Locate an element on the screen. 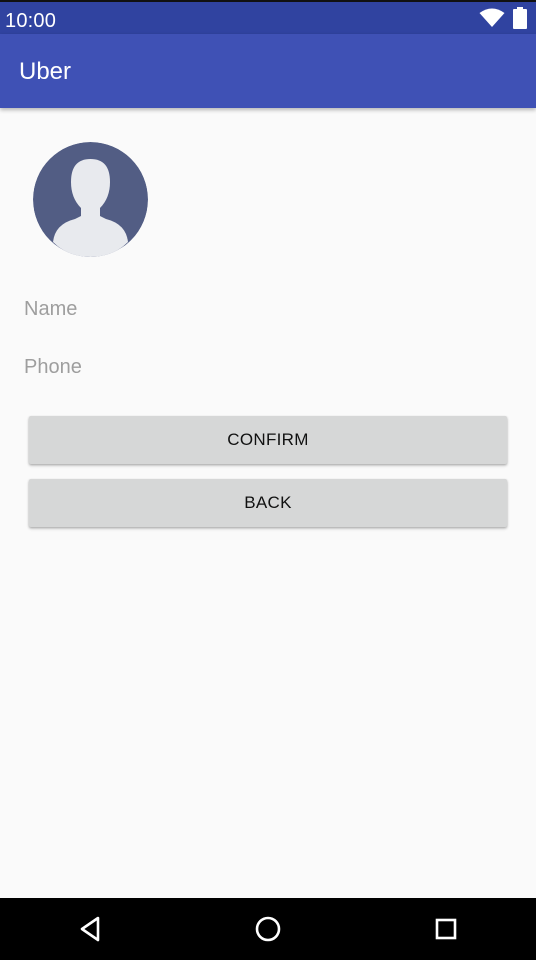 The height and width of the screenshot is (960, 536). nav-recents-icon is located at coordinates (446, 929).